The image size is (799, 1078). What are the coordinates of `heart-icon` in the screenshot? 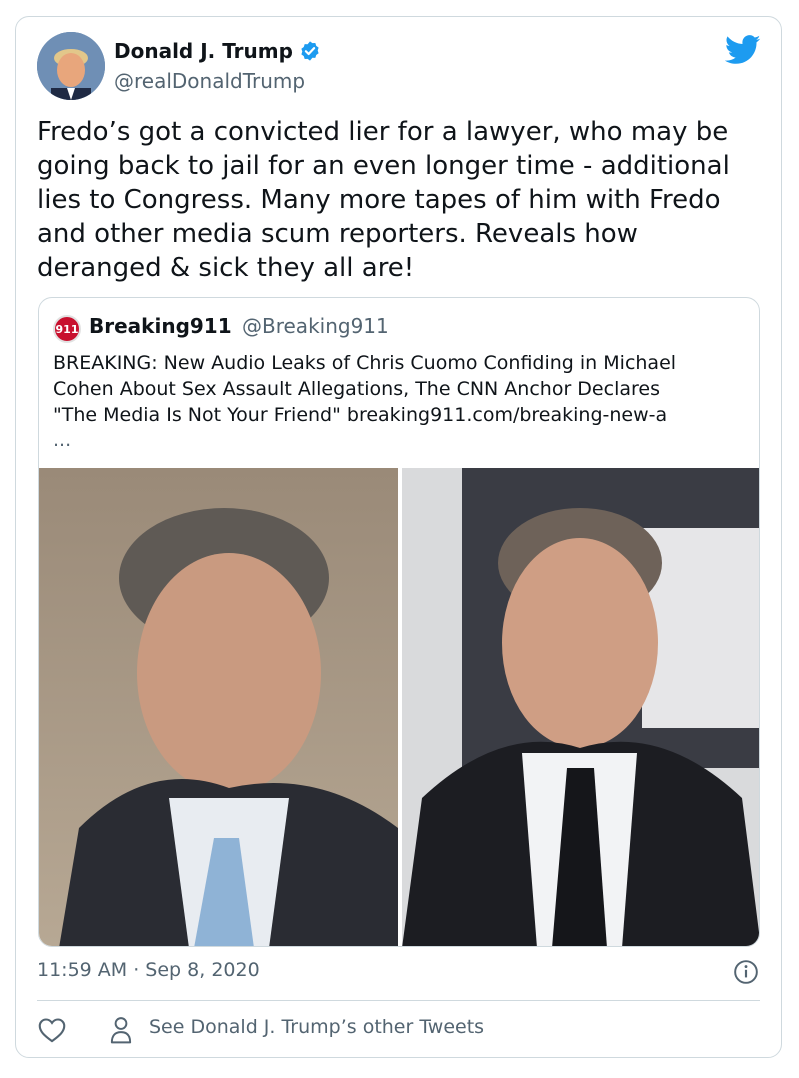 It's located at (52, 1030).